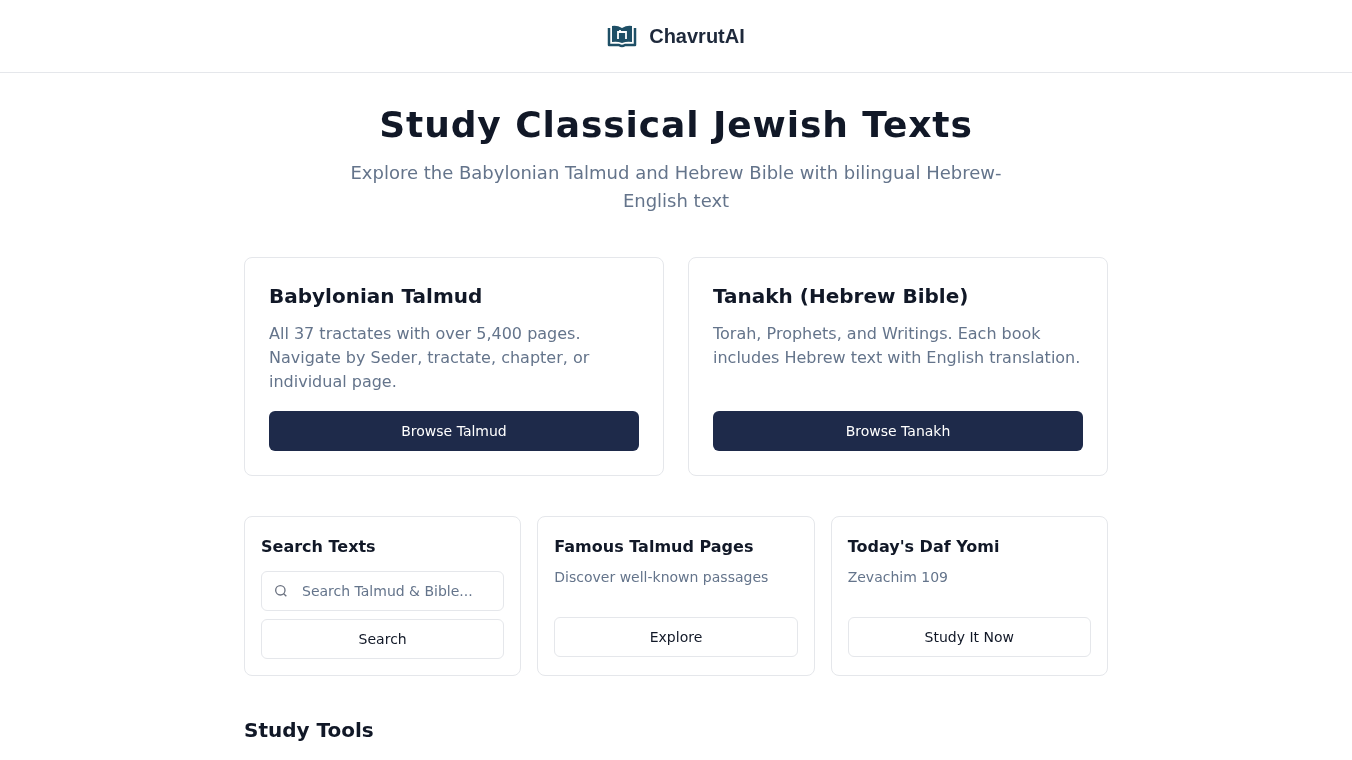  What do you see at coordinates (841, 296) in the screenshot?
I see `card-title: Tanakh (Hebrew Bible)` at bounding box center [841, 296].